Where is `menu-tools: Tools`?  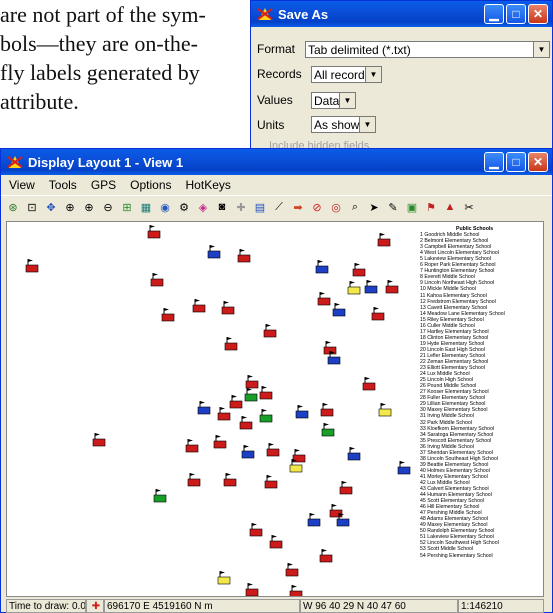 menu-tools: Tools is located at coordinates (63, 185).